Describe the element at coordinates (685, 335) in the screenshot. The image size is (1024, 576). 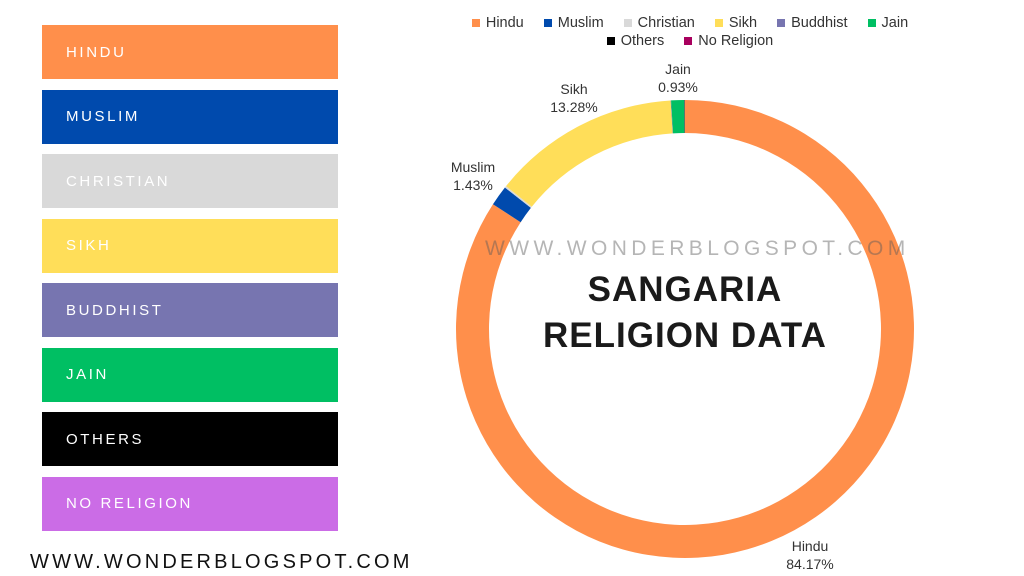
I see `title-line-2: RELIGION DATA` at that location.